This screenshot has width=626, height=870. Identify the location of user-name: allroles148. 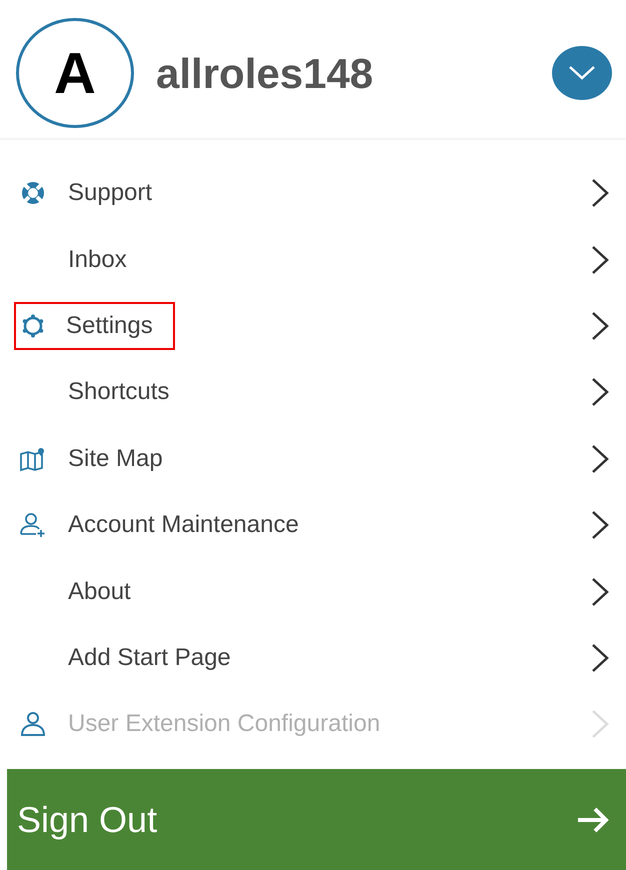
(265, 73).